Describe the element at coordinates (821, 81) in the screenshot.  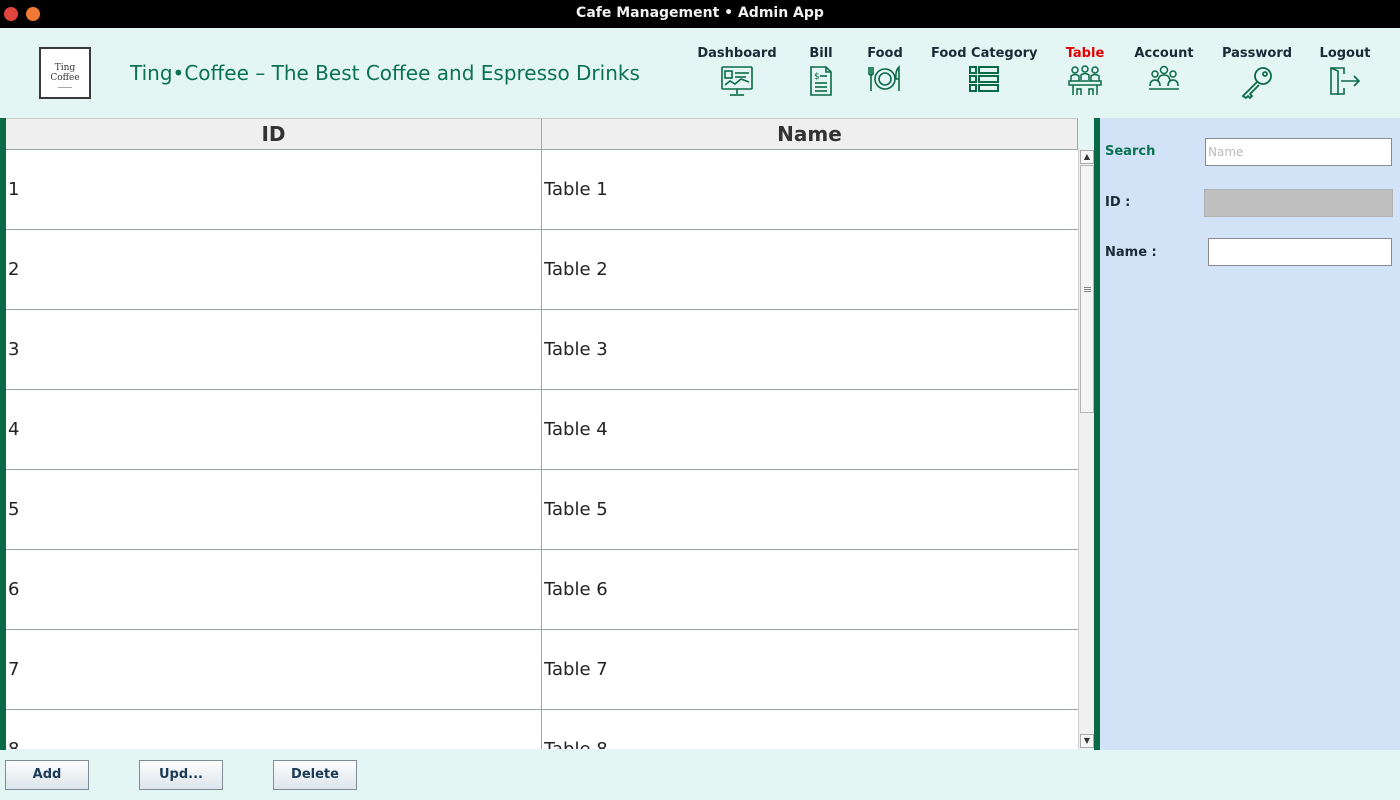
I see `bill-icon: $` at that location.